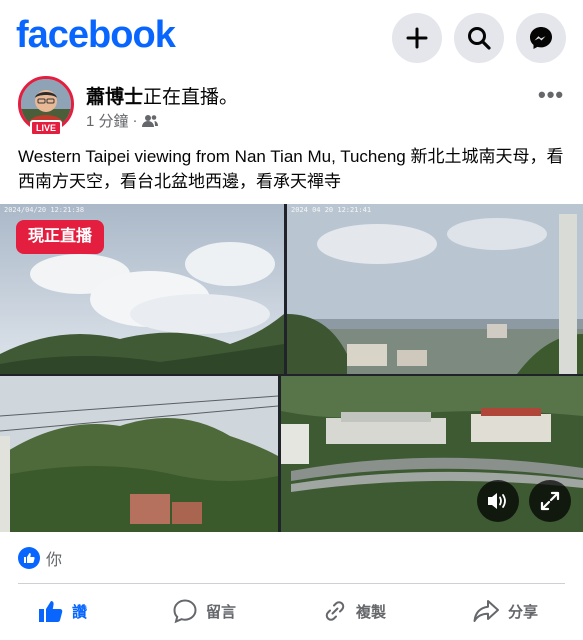 The width and height of the screenshot is (583, 640). I want to click on post-time: 1 分鐘, so click(107, 120).